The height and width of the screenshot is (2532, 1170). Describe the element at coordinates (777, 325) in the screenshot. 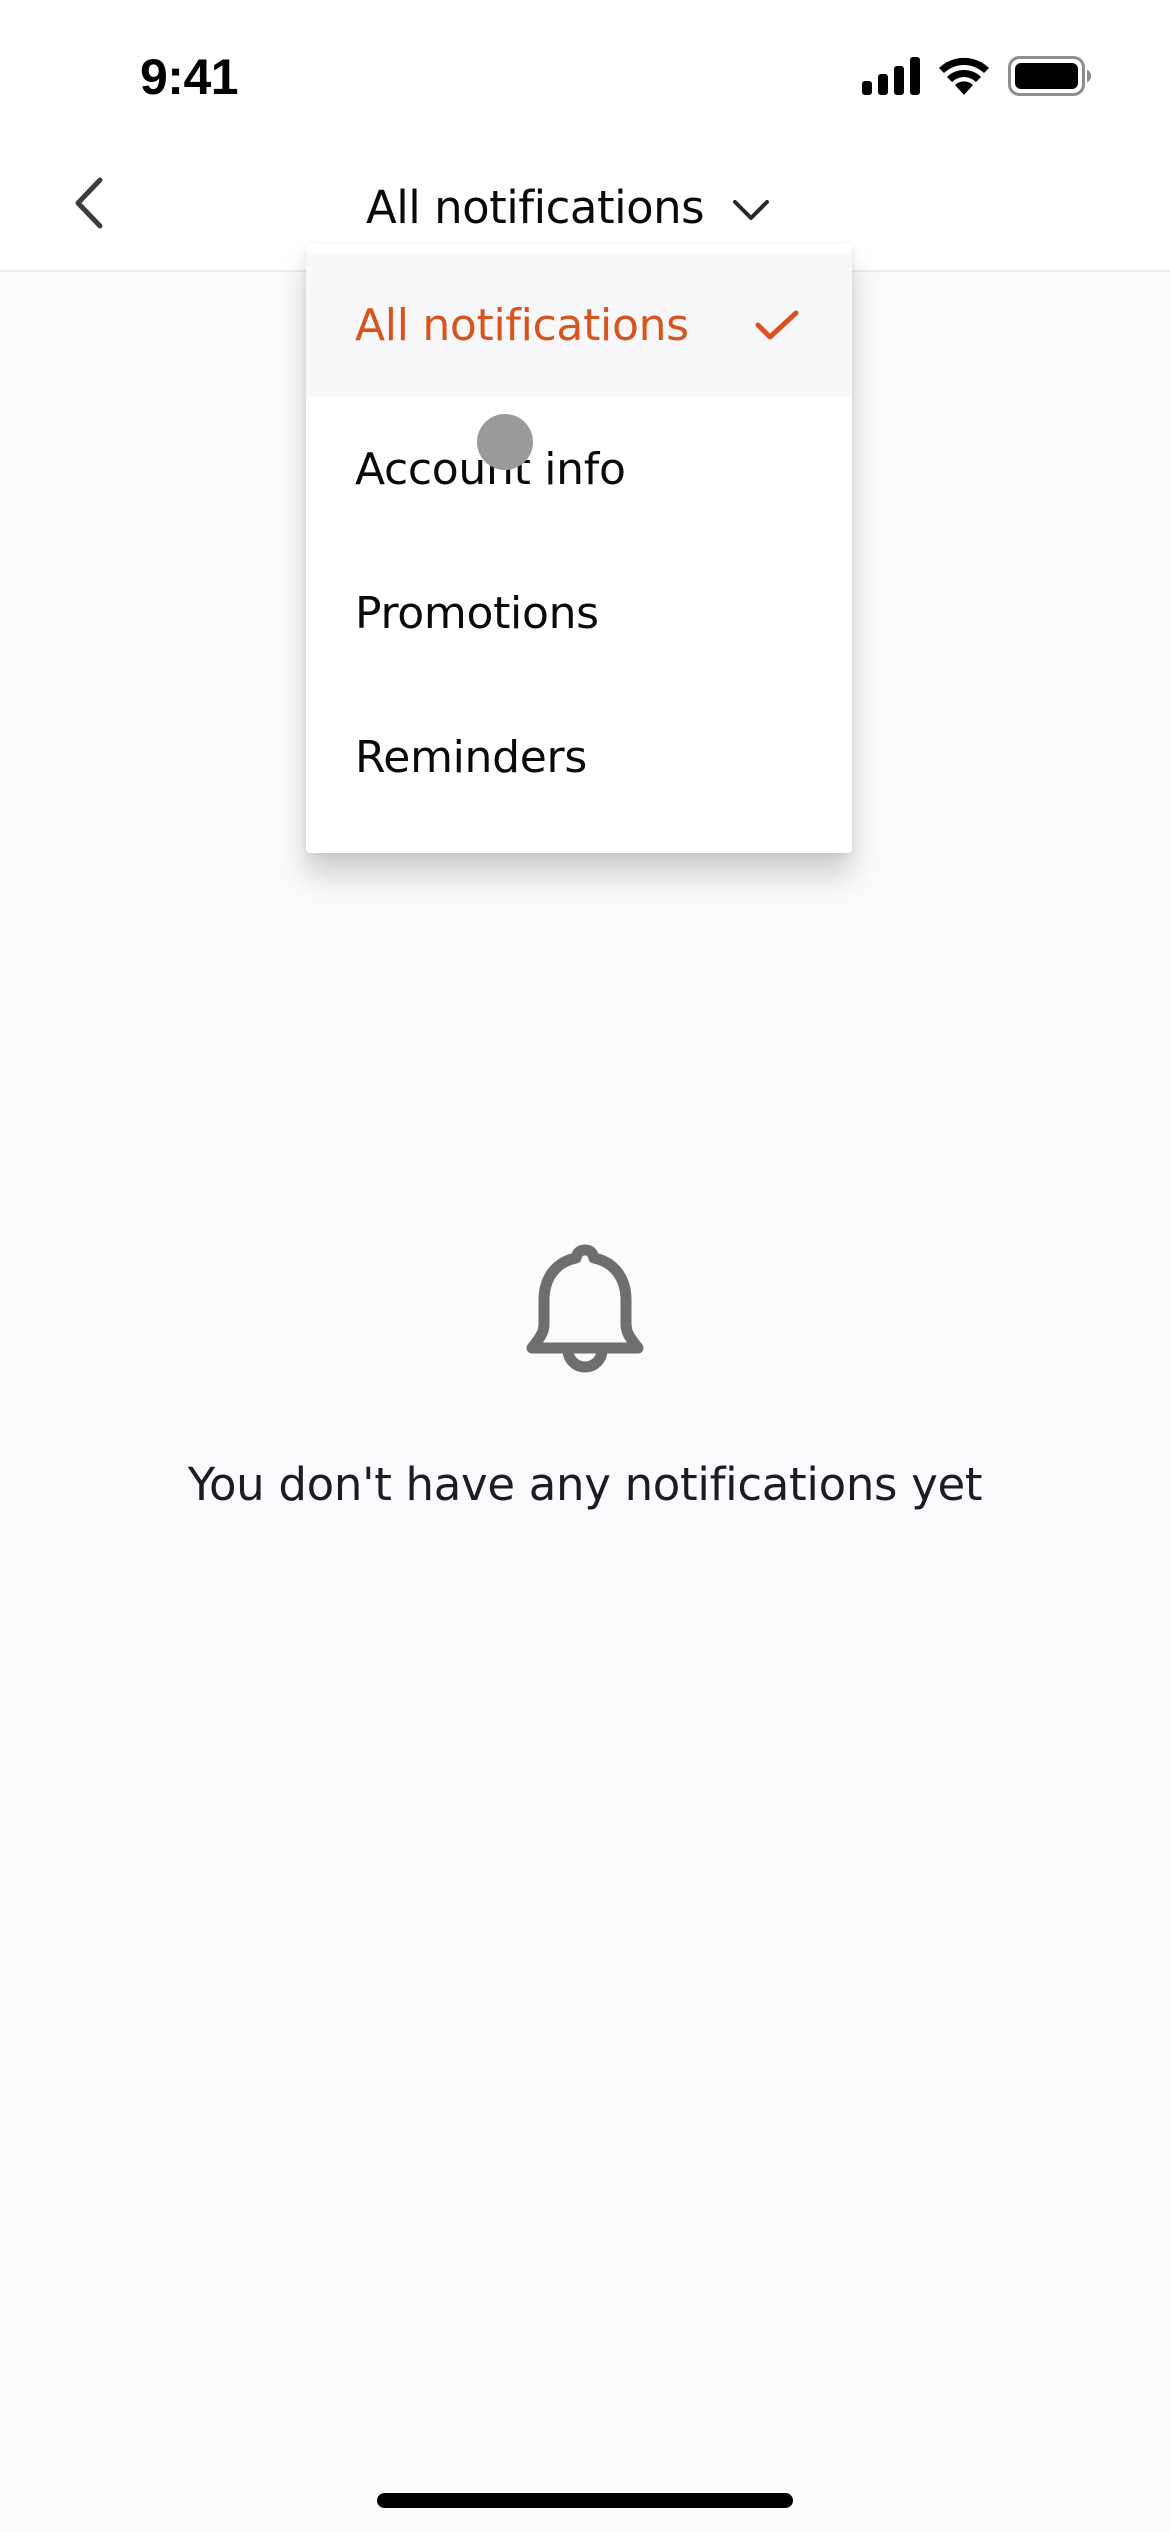

I see `checkmark-icon` at that location.